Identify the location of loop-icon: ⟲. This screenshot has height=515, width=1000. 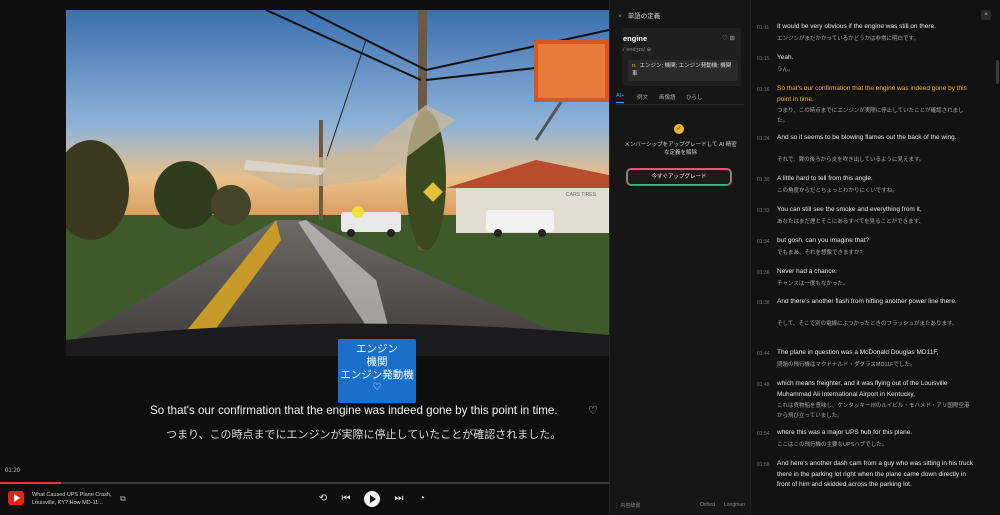
(323, 499).